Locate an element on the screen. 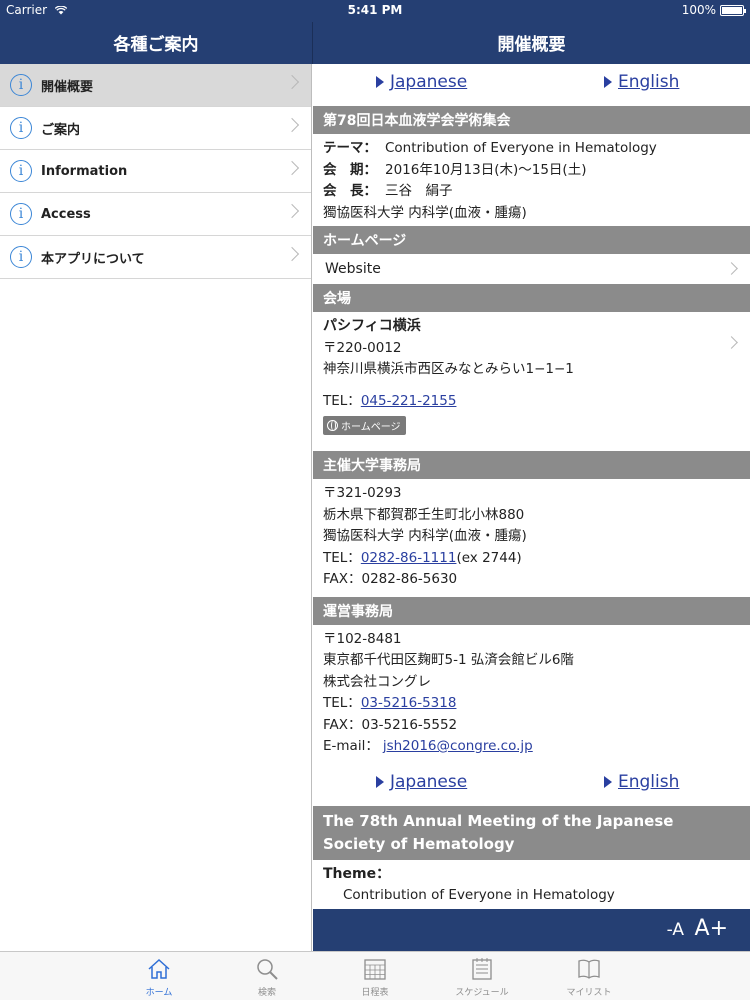 This screenshot has width=750, height=1000. tab-timetable: 日程表 is located at coordinates (375, 977).